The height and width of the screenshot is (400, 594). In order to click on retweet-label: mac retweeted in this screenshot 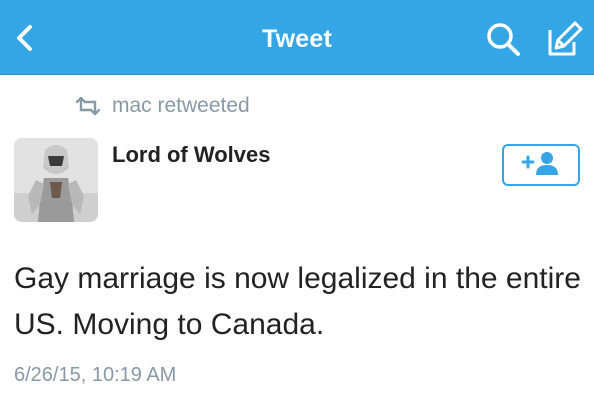, I will do `click(181, 106)`.